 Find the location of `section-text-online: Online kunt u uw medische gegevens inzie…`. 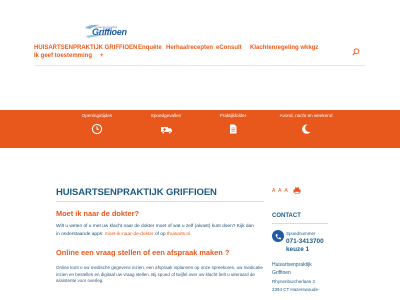

section-text-online: Online kunt u uw medische gegevens inzie… is located at coordinates (159, 274).